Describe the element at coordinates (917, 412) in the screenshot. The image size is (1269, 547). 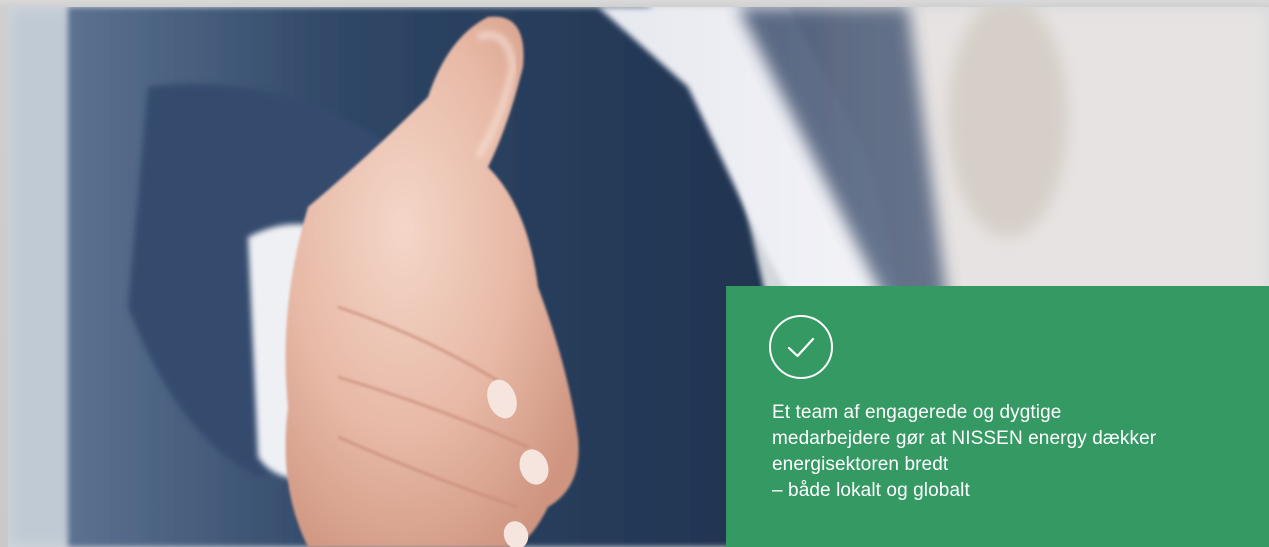
I see `panel-text-line: Et team af engagerede og dygtige` at that location.